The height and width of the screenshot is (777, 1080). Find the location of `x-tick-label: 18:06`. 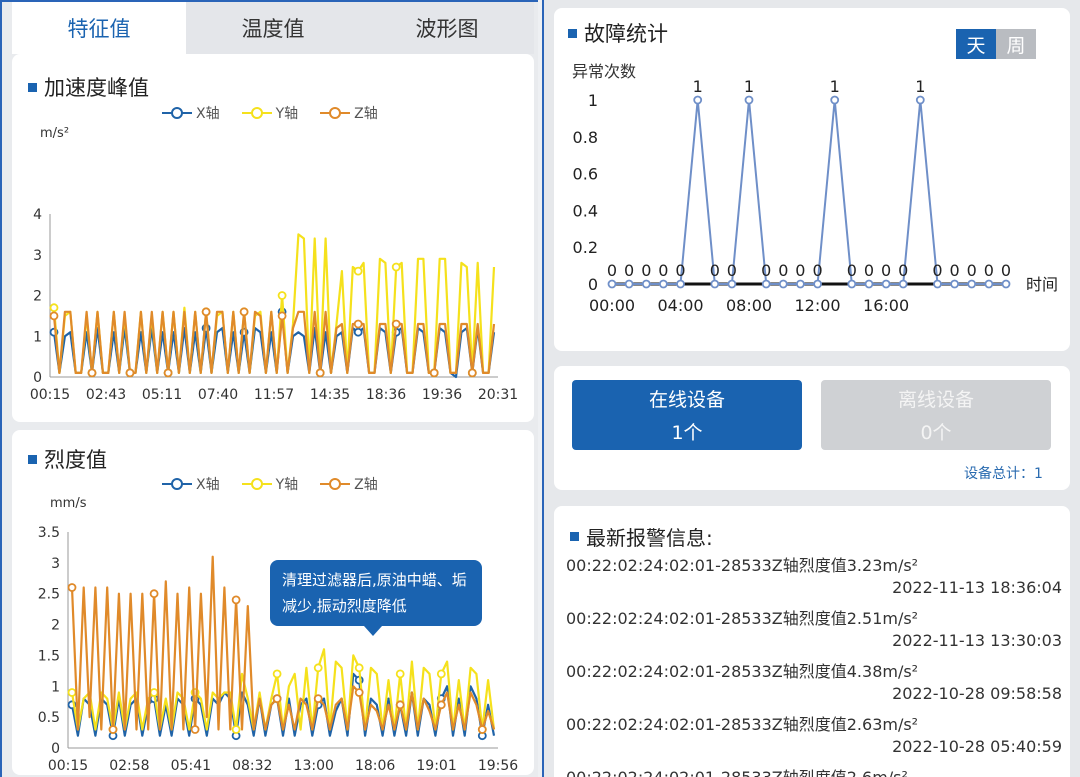

x-tick-label: 18:06 is located at coordinates (375, 766).